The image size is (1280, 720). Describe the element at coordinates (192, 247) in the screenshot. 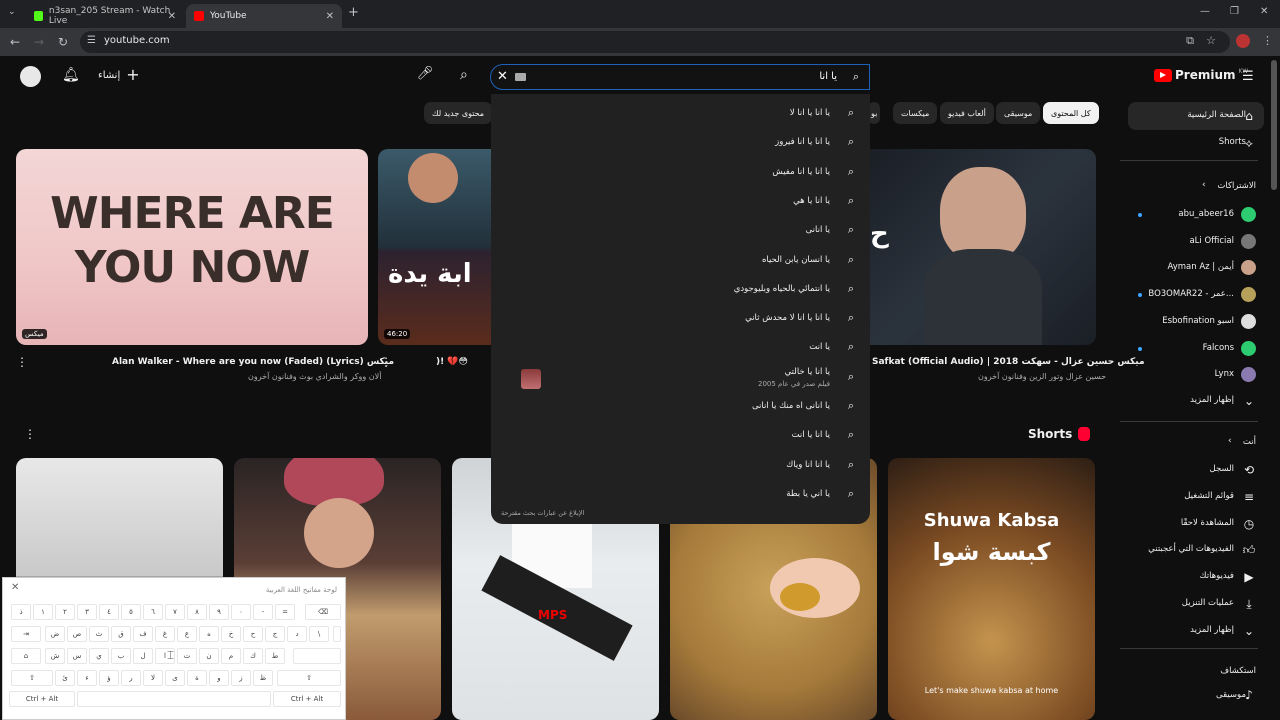

I see `video-thumbnail-alan-walker: WHERE ARE YOU NOW ميكس` at that location.